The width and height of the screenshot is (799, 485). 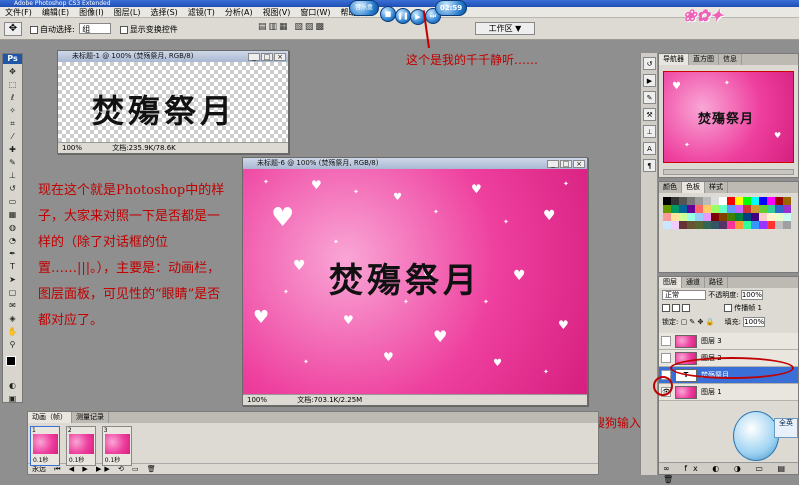 What do you see at coordinates (50, 417) in the screenshot?
I see `tab-animation-frames: 动画（帧）` at bounding box center [50, 417].